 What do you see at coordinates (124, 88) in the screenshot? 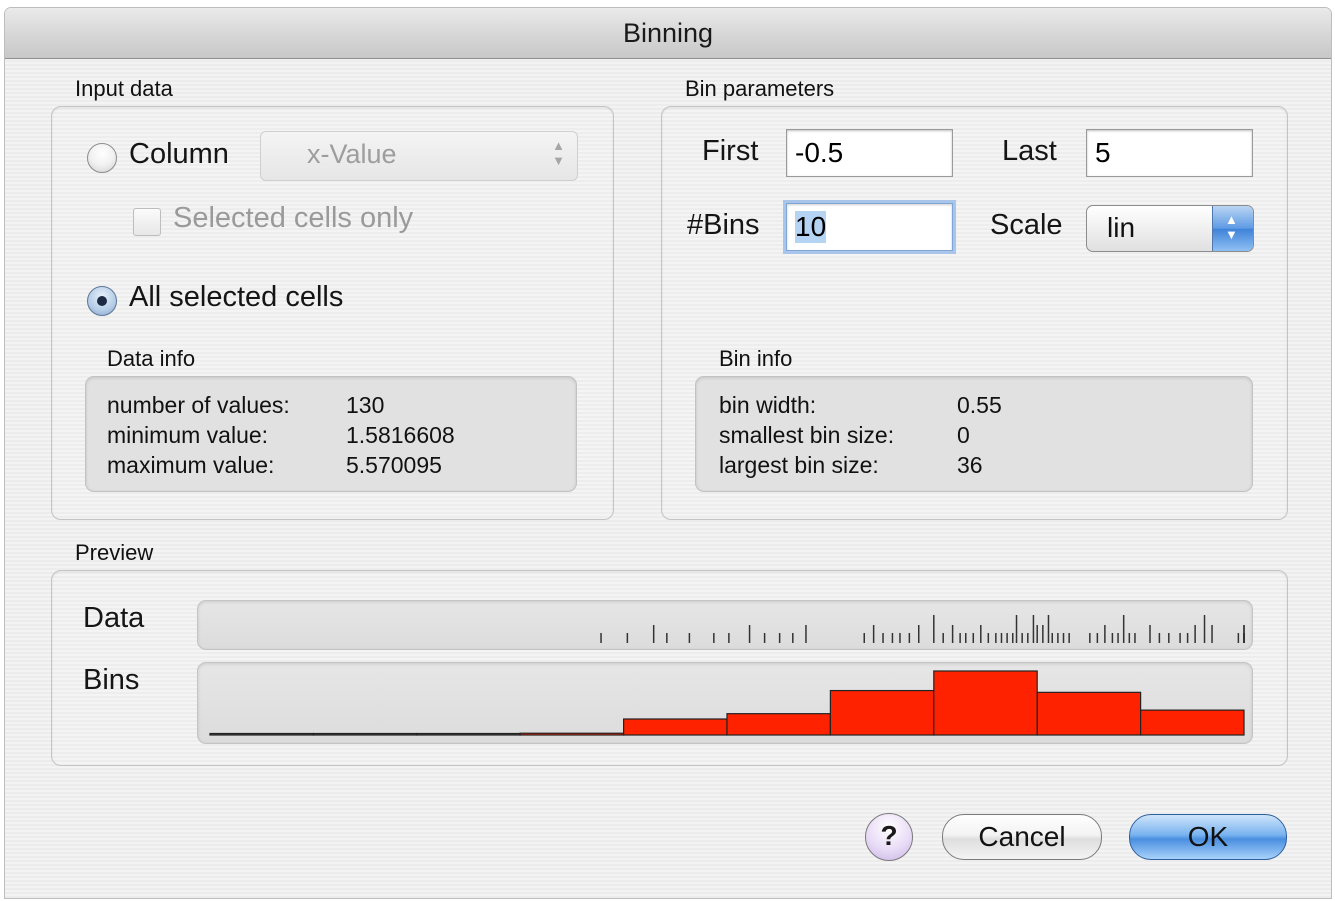
I see `input-data-label: Input data` at bounding box center [124, 88].